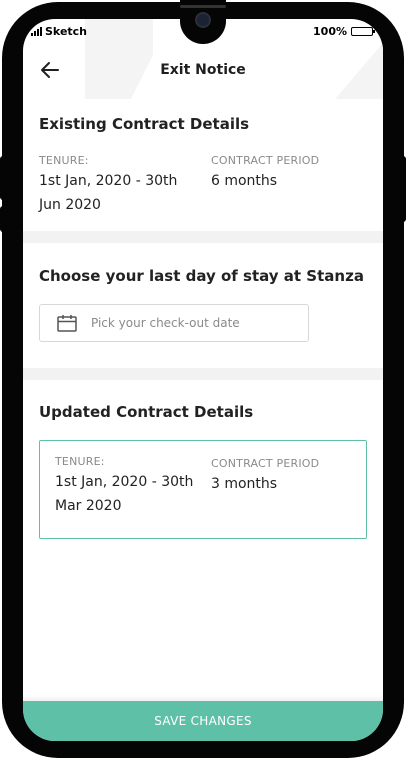  What do you see at coordinates (70, 205) in the screenshot?
I see `tenure-value-line2: Jun 2020` at bounding box center [70, 205].